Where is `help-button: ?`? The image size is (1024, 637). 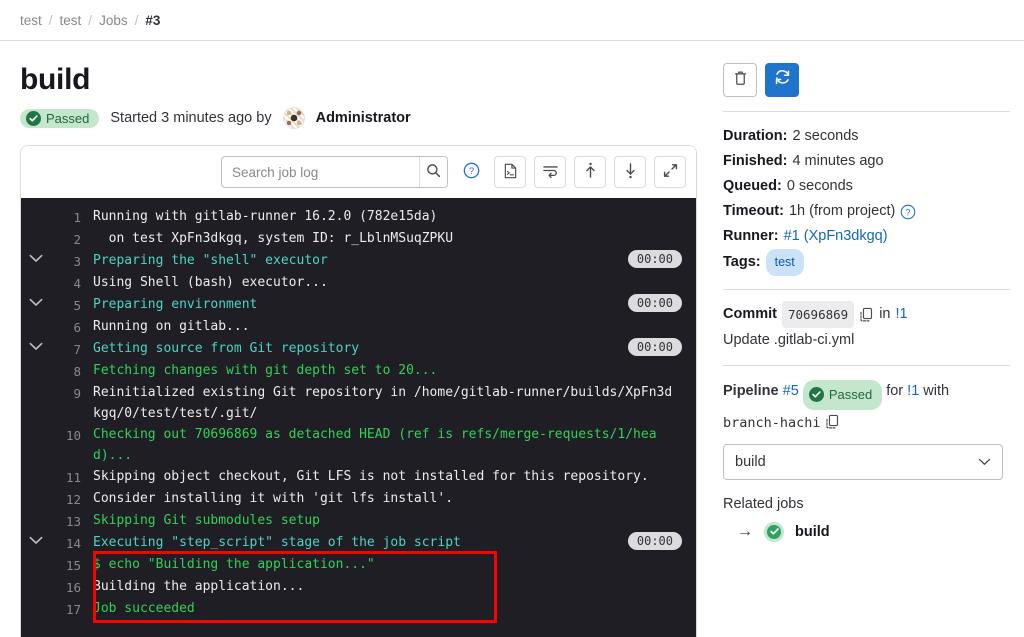
help-button: ? is located at coordinates (471, 172).